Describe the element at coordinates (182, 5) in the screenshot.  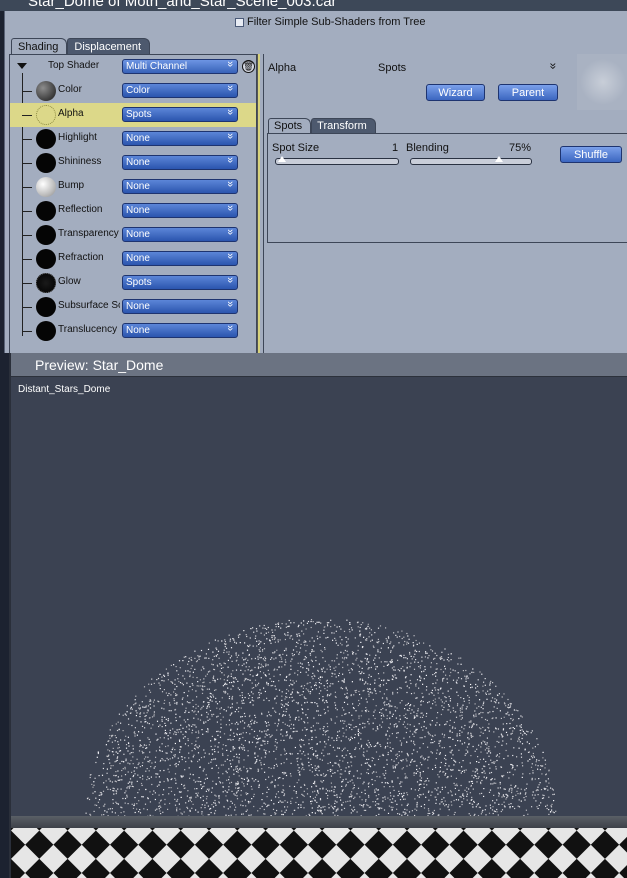
I see `window-title: Star_Dome of Moth_and_Star_Scene_003.car` at that location.